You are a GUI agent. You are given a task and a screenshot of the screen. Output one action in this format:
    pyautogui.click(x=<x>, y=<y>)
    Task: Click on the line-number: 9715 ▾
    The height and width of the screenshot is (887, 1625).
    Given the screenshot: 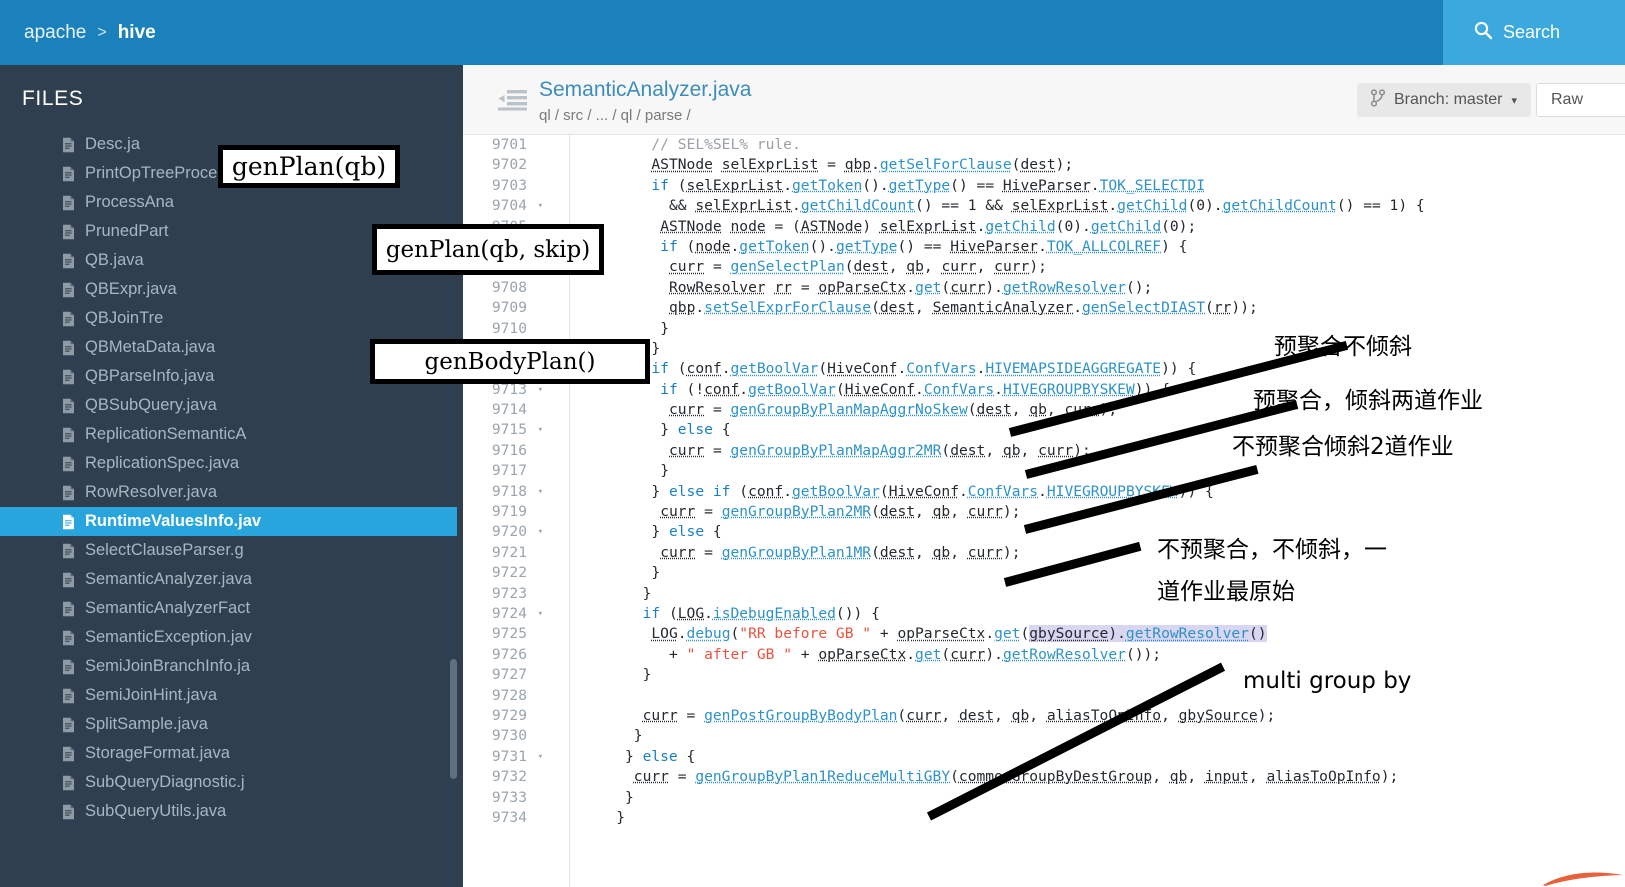 What is the action you would take?
    pyautogui.click(x=508, y=430)
    